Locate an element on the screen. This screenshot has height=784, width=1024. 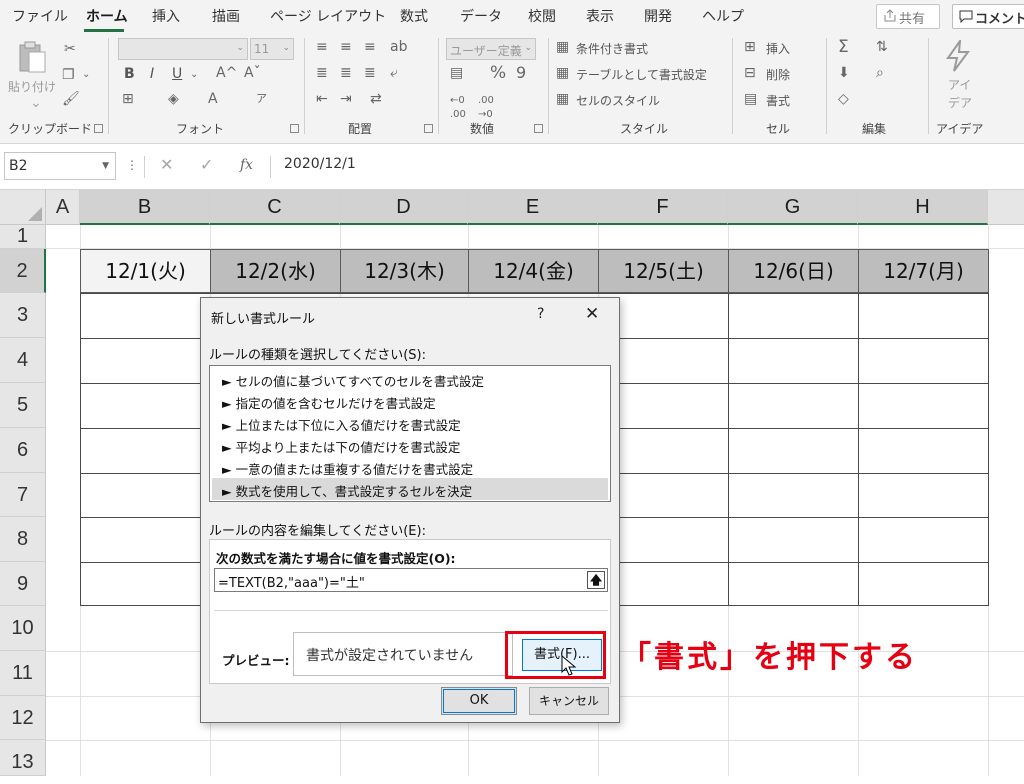
cancel-button: キャンセル is located at coordinates (569, 701).